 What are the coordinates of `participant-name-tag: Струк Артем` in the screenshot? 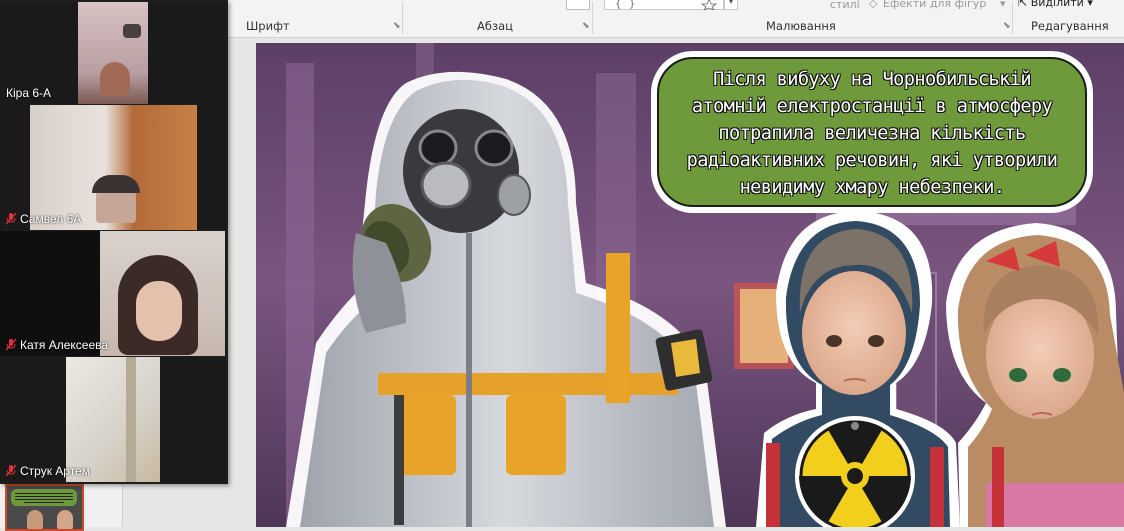 It's located at (48, 471).